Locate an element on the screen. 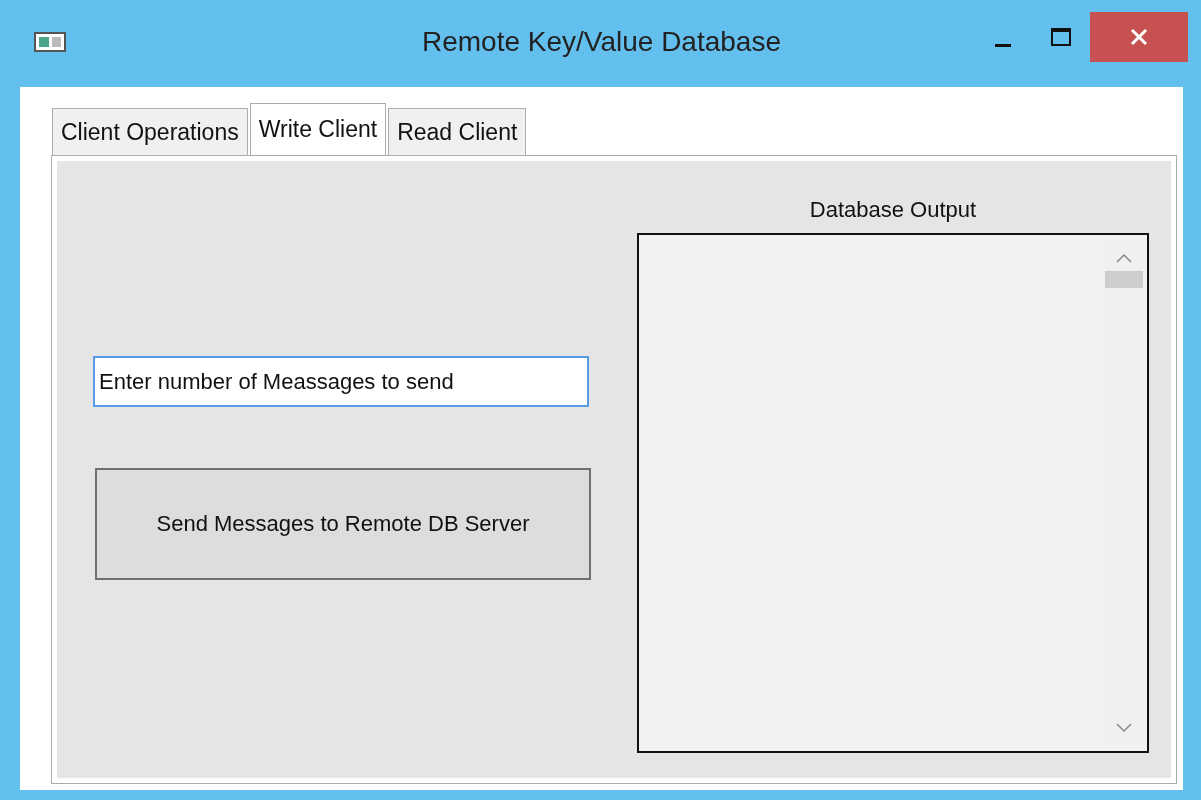  scroll-down-icon is located at coordinates (1124, 728).